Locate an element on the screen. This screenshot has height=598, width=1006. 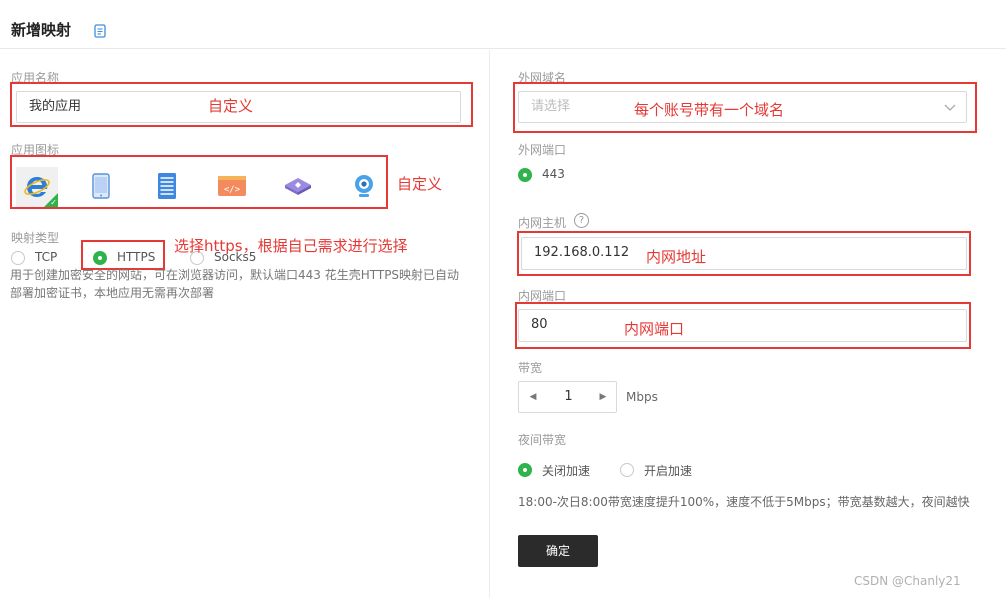
radio-night-on is located at coordinates (627, 470).